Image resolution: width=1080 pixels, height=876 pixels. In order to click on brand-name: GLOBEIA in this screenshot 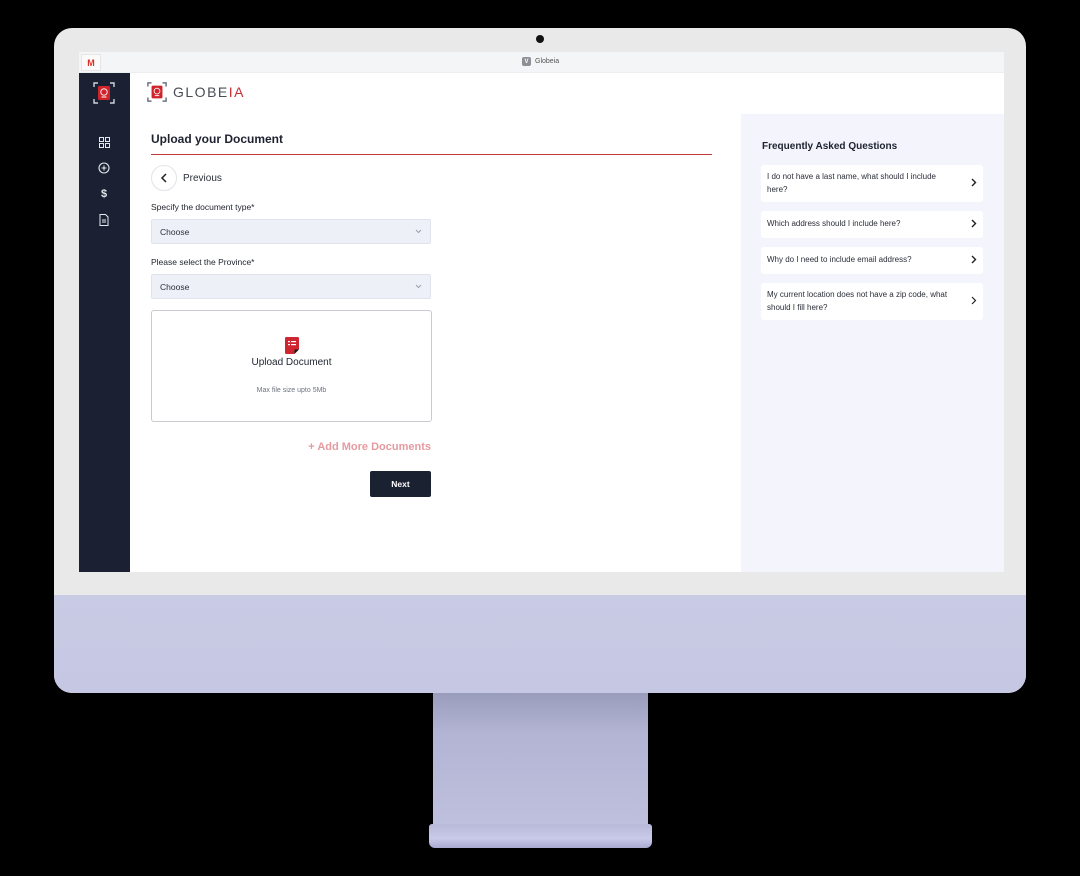, I will do `click(209, 92)`.